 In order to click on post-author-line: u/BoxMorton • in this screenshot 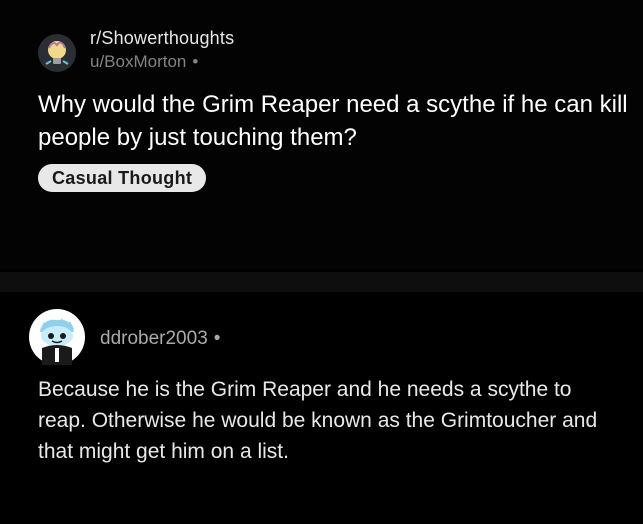, I will do `click(144, 62)`.